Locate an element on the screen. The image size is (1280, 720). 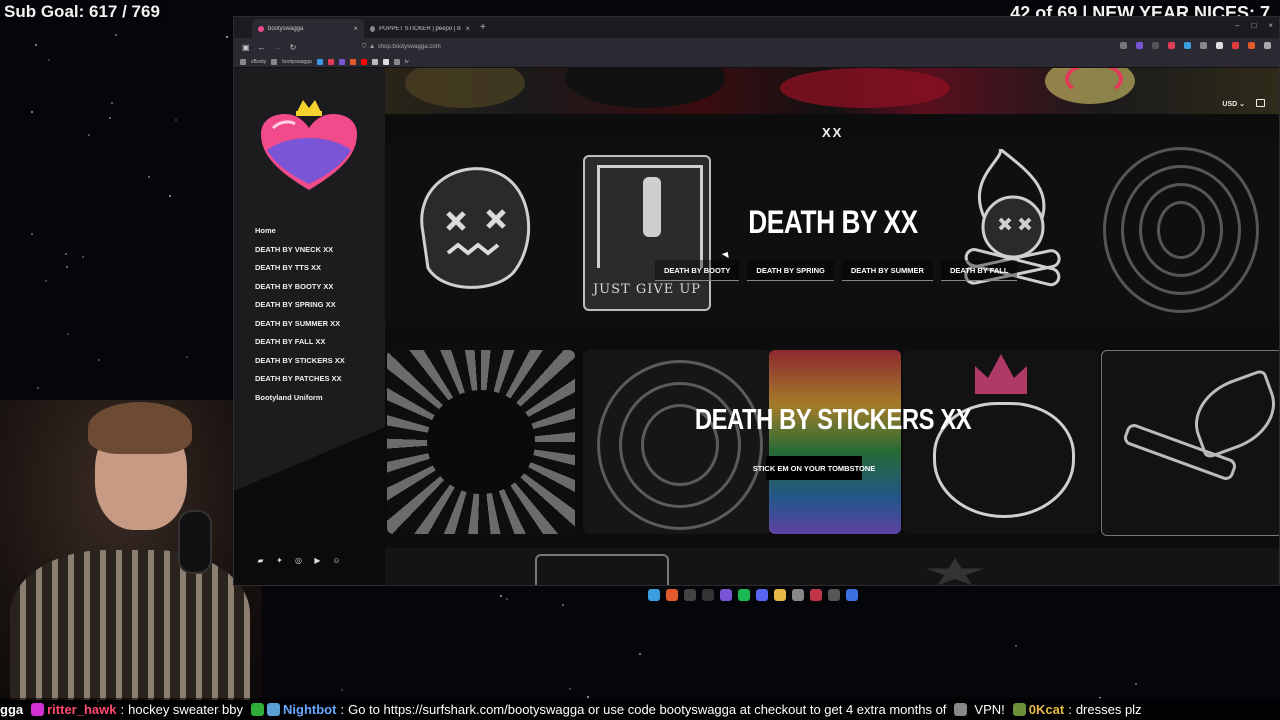
forward-icon: → is located at coordinates (278, 47).